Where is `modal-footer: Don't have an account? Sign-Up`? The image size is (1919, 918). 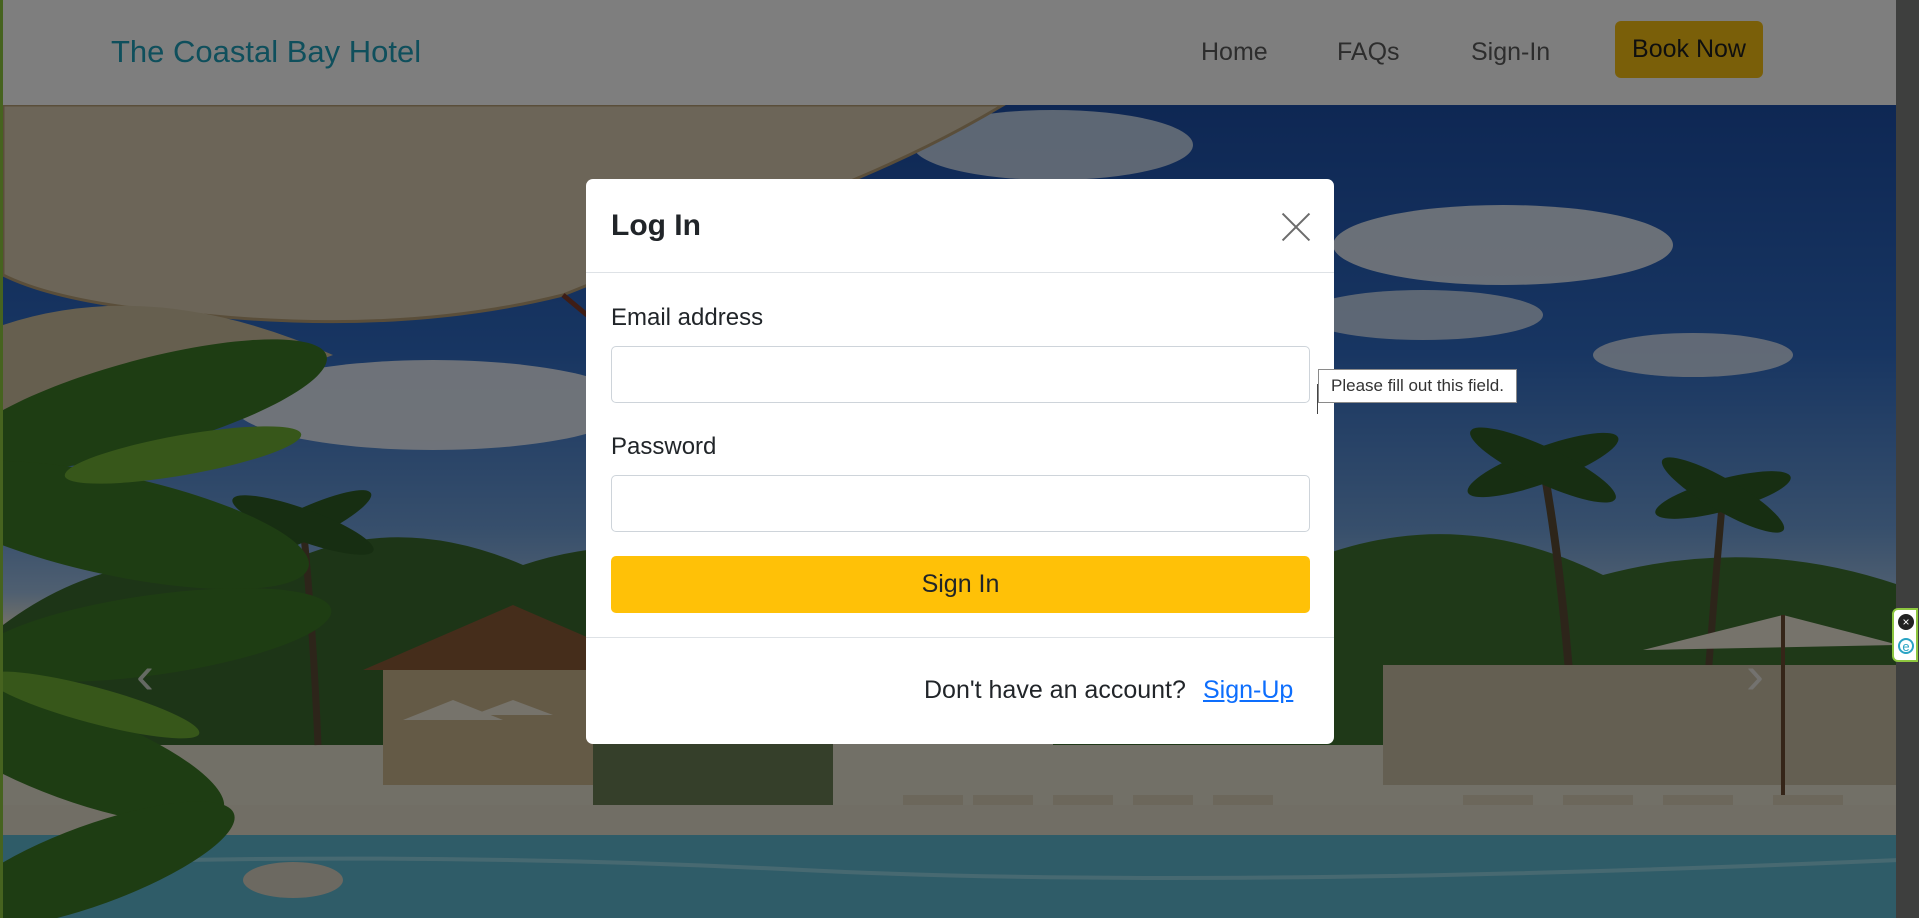 modal-footer: Don't have an account? Sign-Up is located at coordinates (960, 690).